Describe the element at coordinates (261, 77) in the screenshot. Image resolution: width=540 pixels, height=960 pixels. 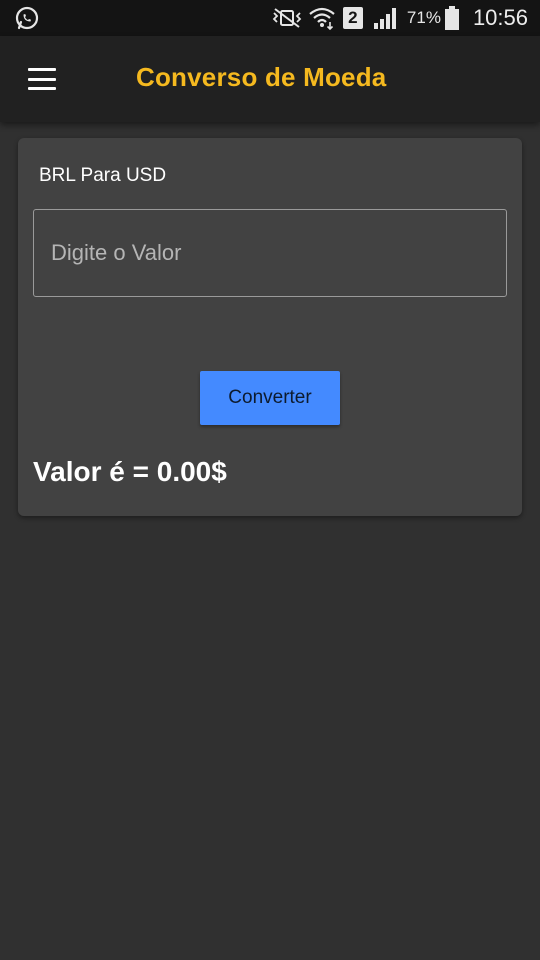
I see `app-title: Converso de Moeda` at that location.